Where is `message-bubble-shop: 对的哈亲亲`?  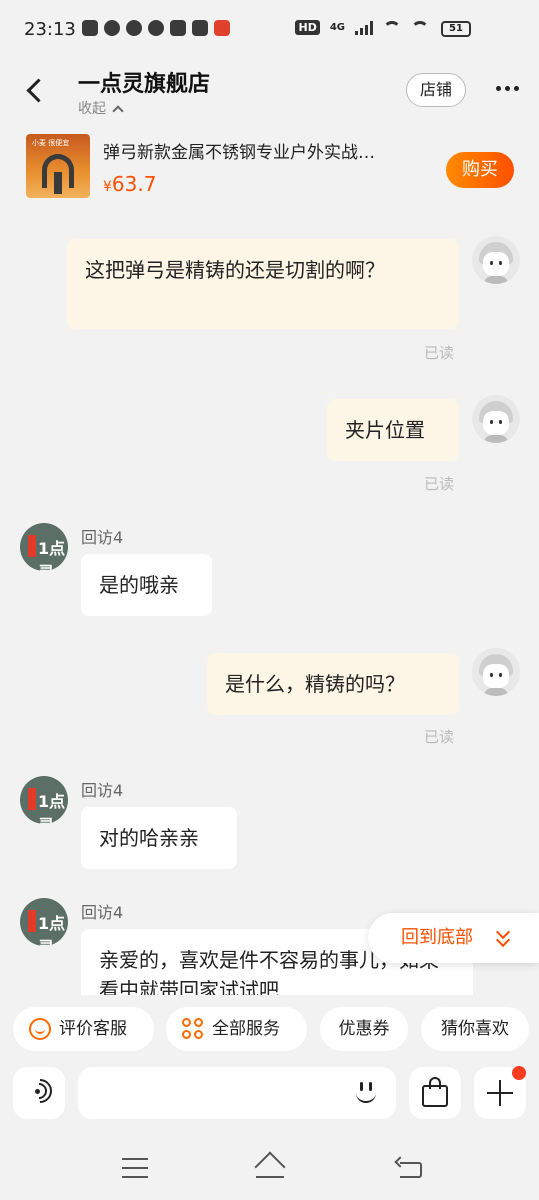
message-bubble-shop: 对的哈亲亲 is located at coordinates (159, 838).